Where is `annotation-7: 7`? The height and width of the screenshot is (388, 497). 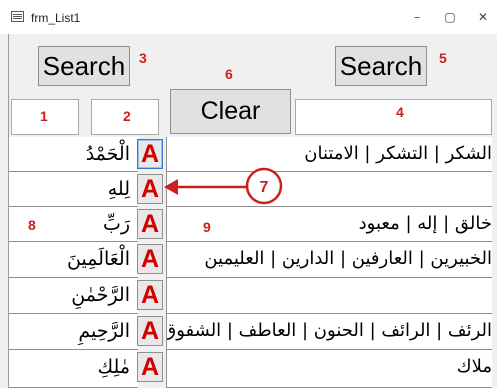 annotation-7: 7 is located at coordinates (264, 187).